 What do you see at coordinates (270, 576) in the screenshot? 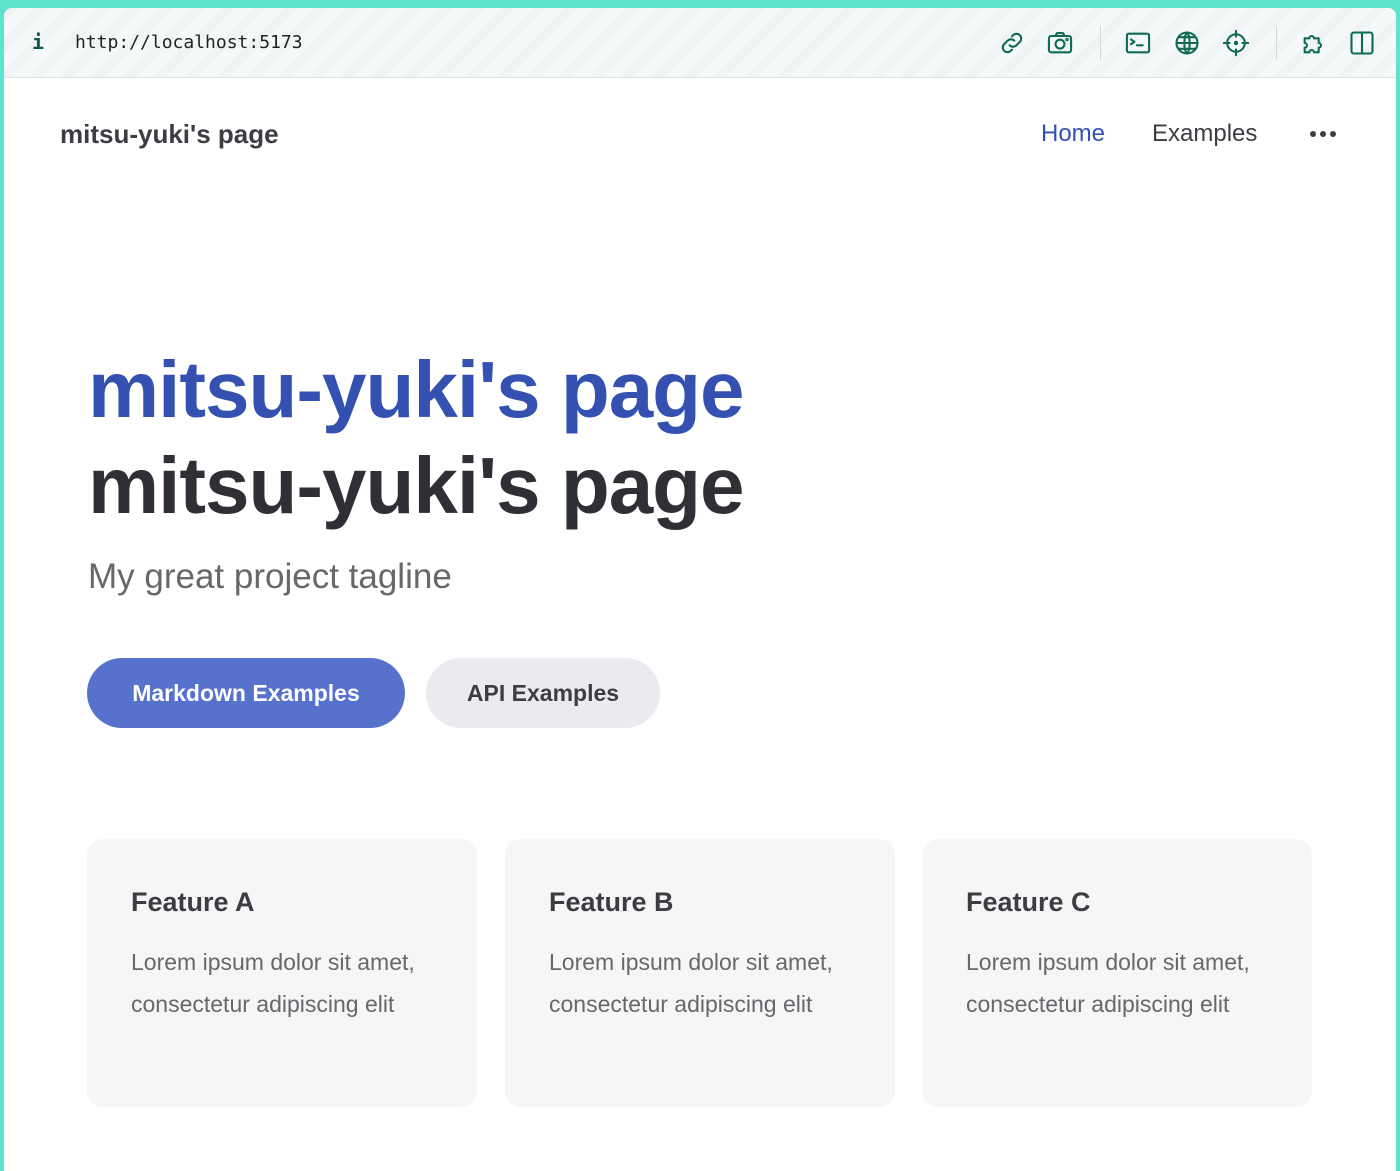
I see `hero-tagline: My great project tagline` at bounding box center [270, 576].